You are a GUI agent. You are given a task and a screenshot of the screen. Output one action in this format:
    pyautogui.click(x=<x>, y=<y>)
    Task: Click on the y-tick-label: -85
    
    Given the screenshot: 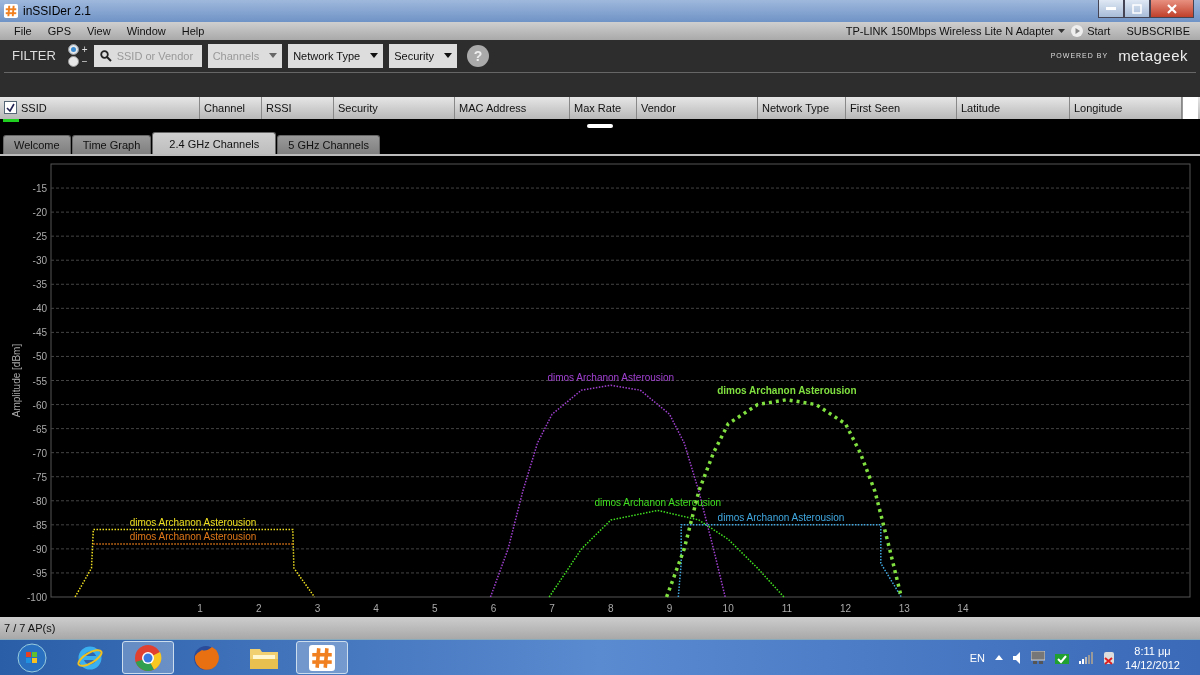 What is the action you would take?
    pyautogui.click(x=39, y=526)
    